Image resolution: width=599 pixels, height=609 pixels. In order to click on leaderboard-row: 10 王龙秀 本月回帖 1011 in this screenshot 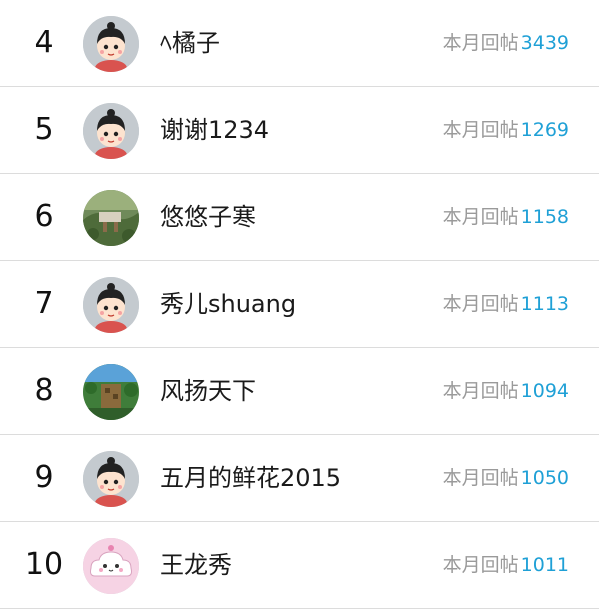, I will do `click(299, 565)`.